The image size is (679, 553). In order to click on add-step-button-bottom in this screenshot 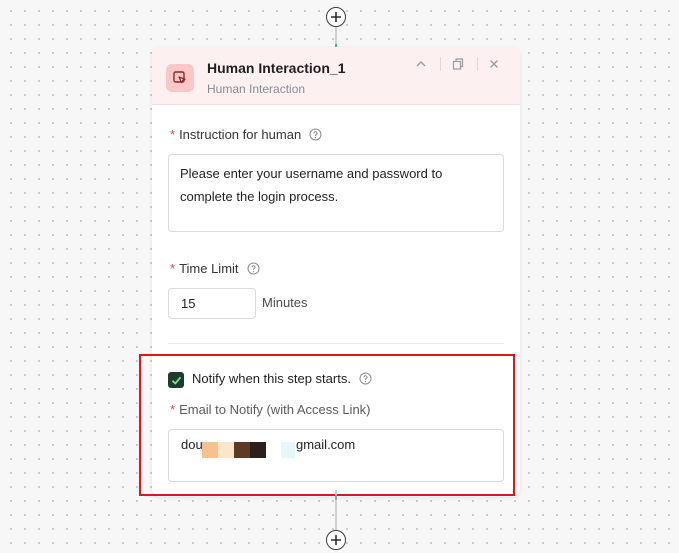, I will do `click(336, 540)`.